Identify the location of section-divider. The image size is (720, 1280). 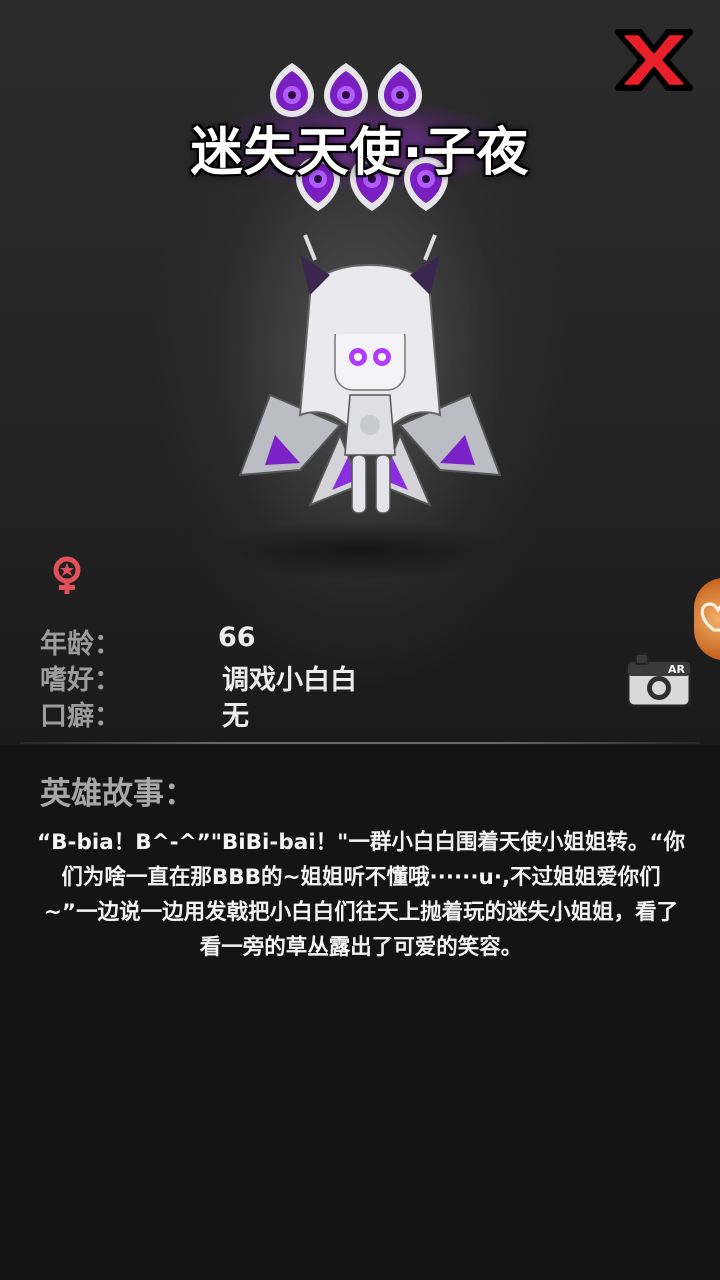
(360, 743).